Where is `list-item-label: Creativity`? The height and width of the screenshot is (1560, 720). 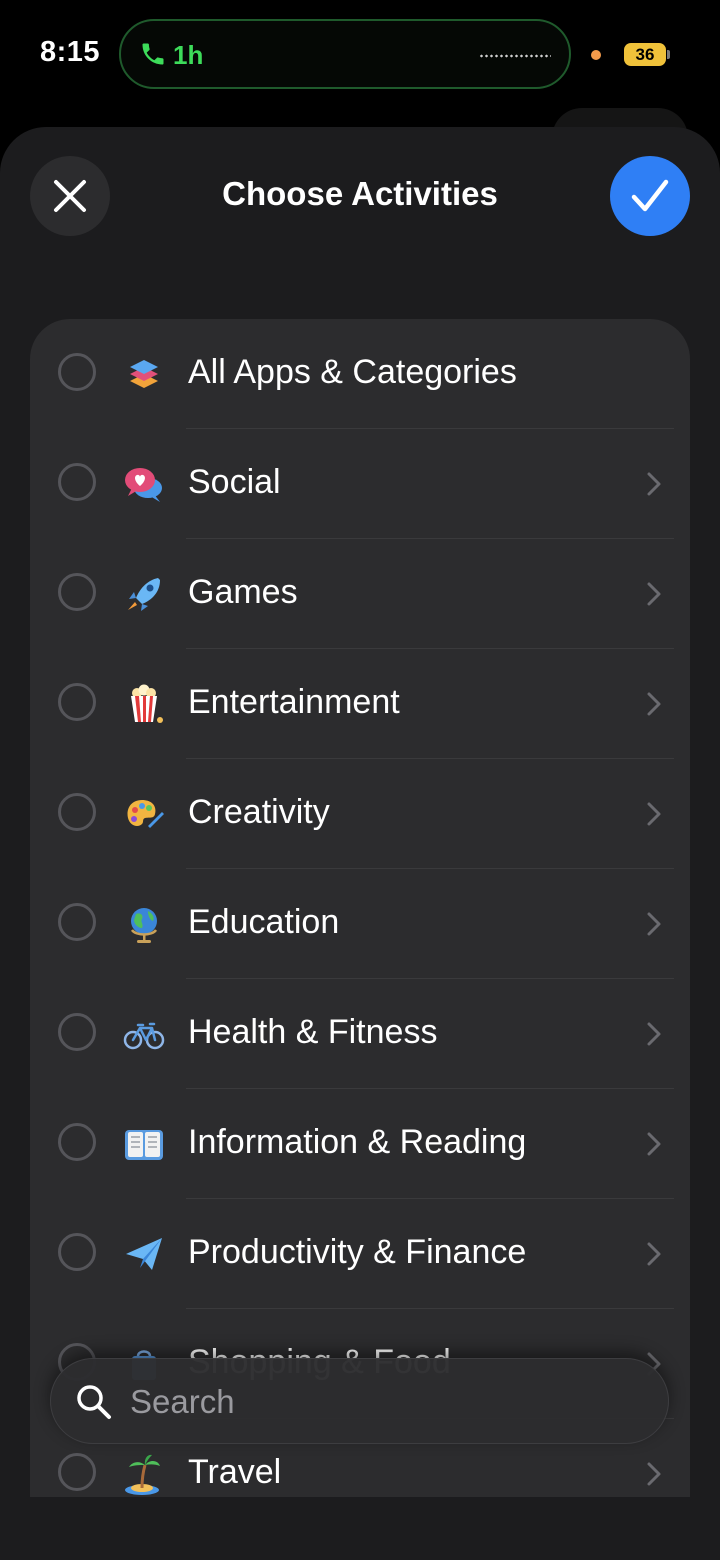 list-item-label: Creativity is located at coordinates (259, 812).